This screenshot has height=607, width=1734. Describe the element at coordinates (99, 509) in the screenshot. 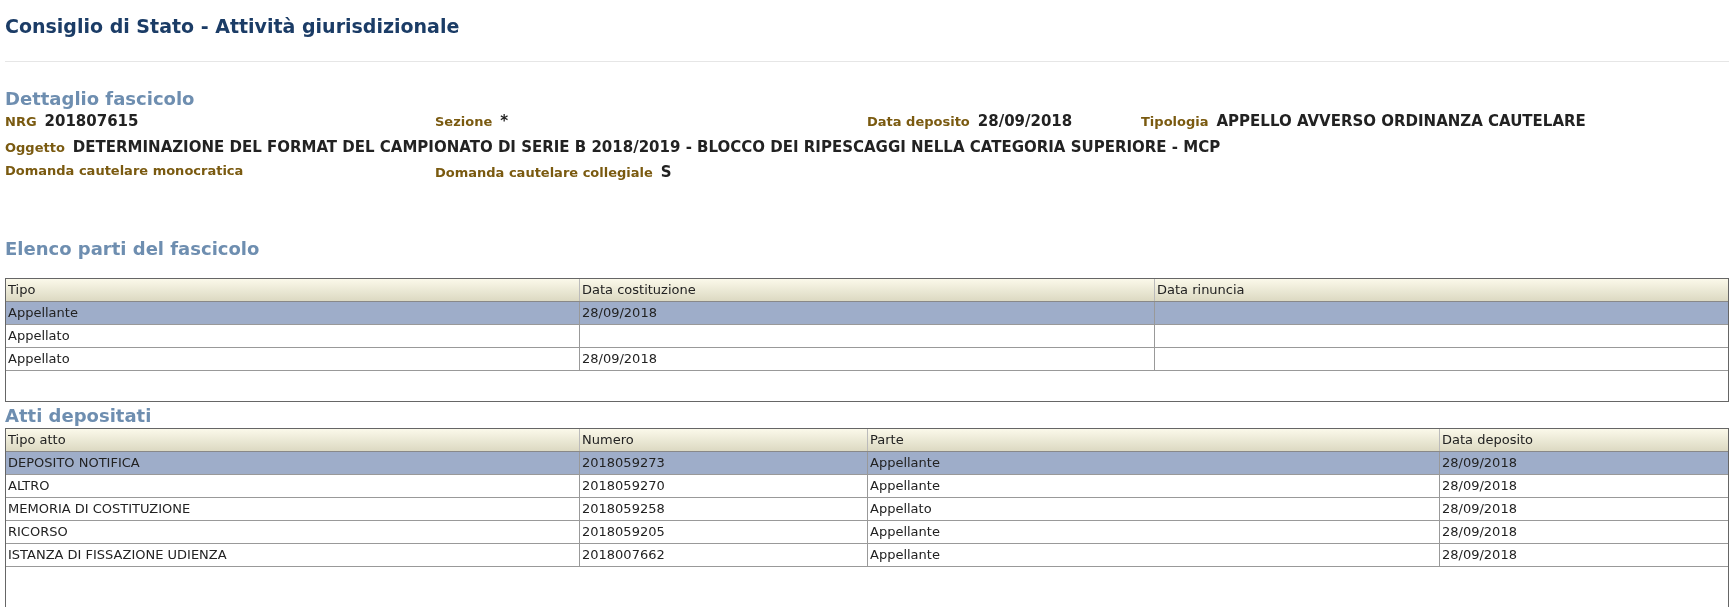

I see `table-cell-text: MEMORIA DI COSTITUZIONE` at that location.